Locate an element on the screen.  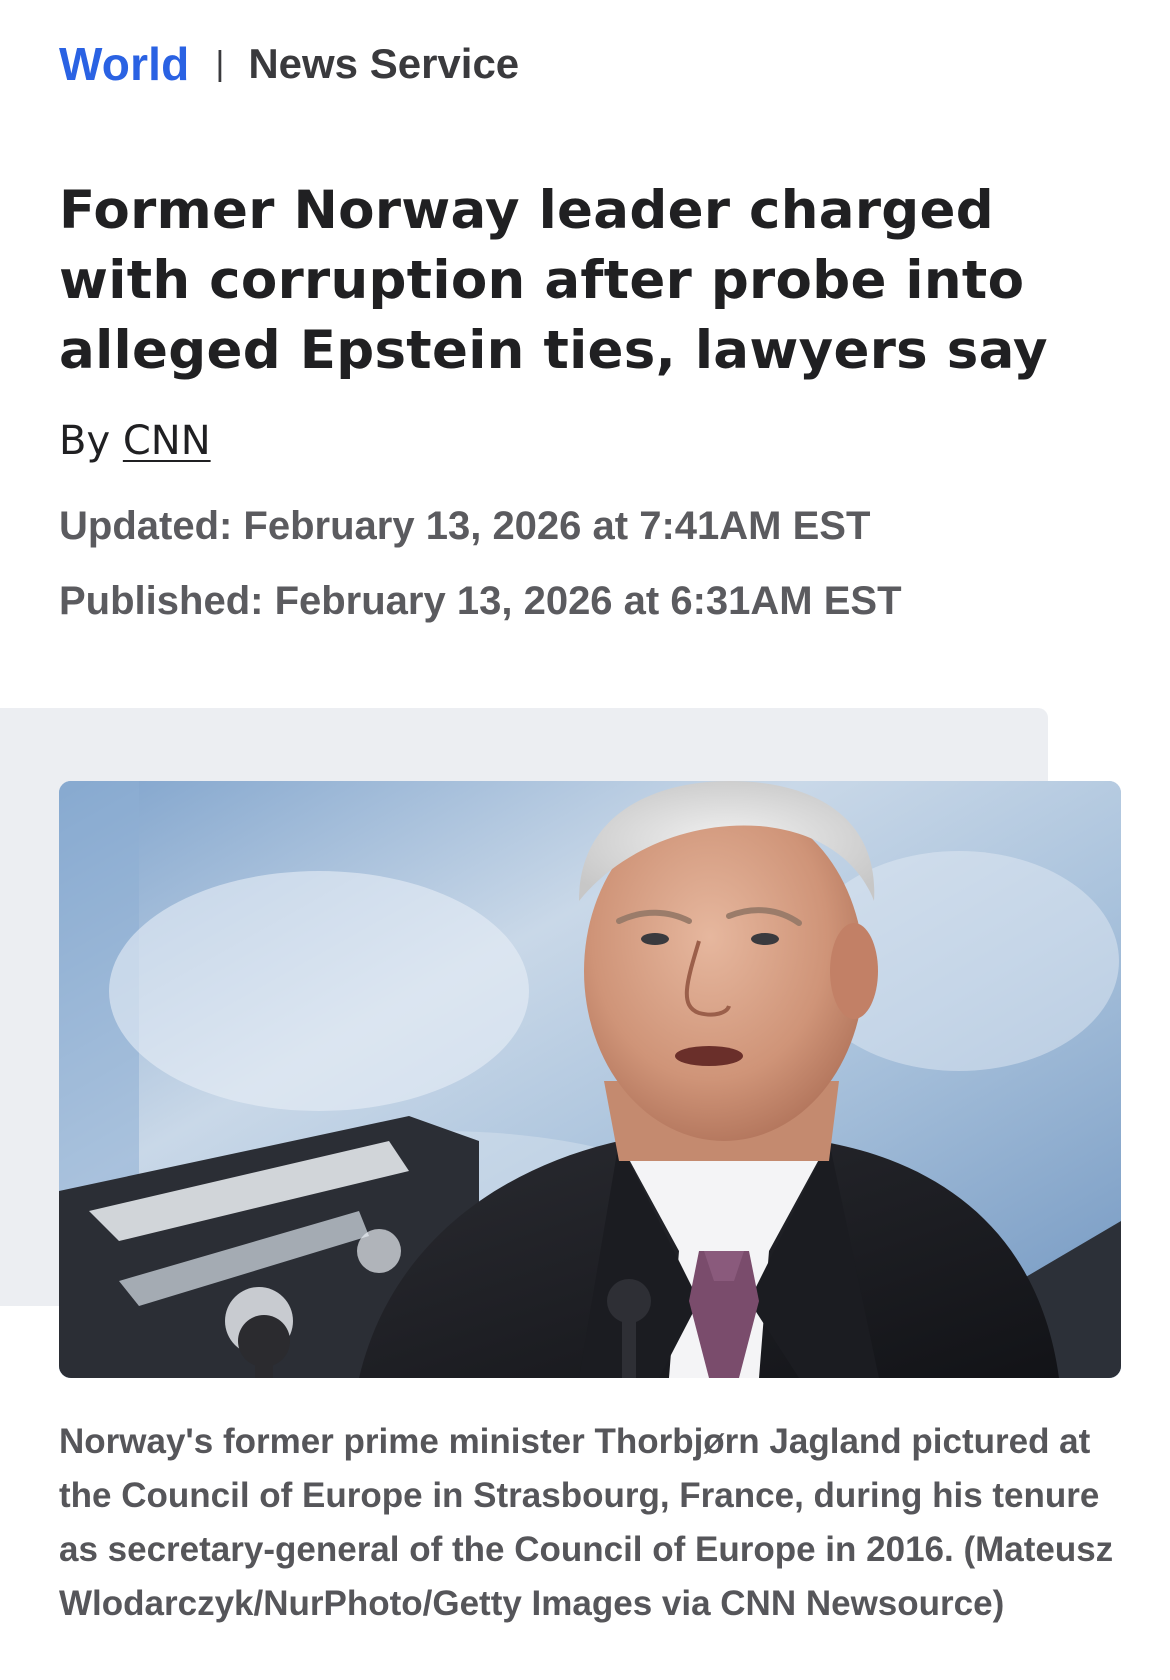
updated-timestamp: Updated: February 13, 2026 at 7:41AM EST is located at coordinates (465, 526).